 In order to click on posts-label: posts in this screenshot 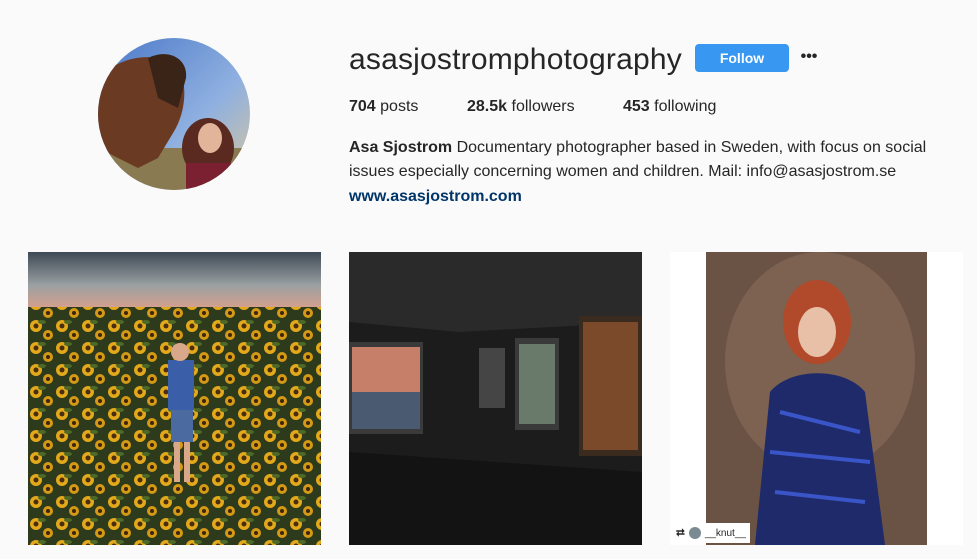, I will do `click(397, 106)`.